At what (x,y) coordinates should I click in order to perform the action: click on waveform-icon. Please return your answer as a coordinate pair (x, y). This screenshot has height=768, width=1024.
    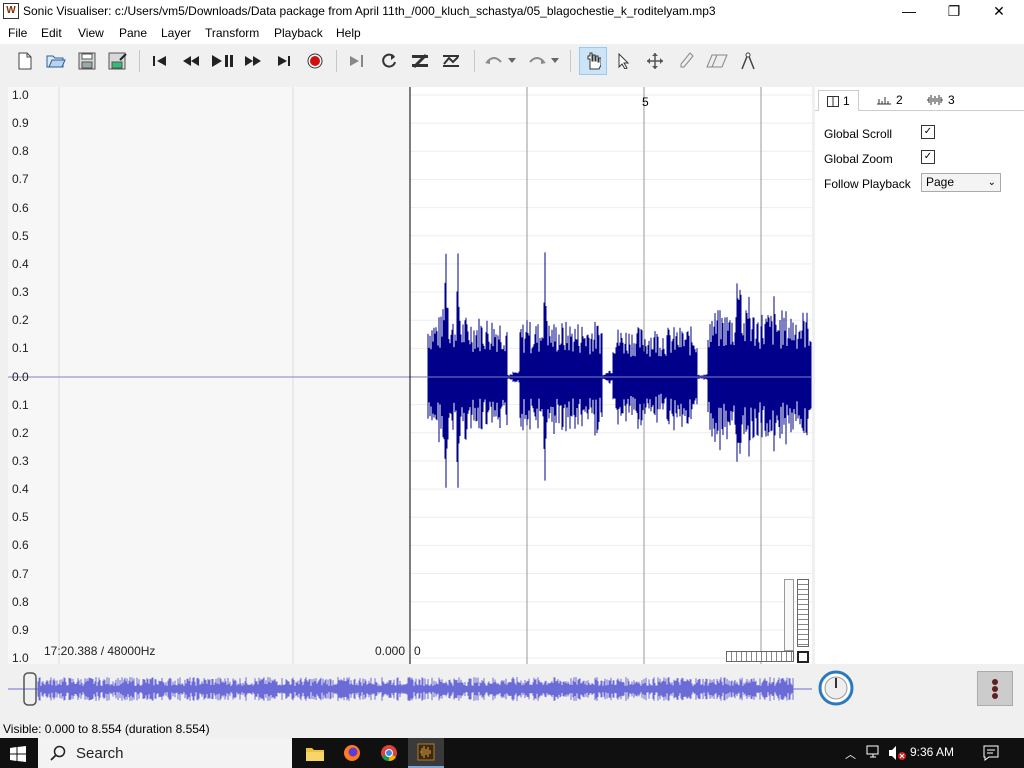
    Looking at the image, I should click on (935, 100).